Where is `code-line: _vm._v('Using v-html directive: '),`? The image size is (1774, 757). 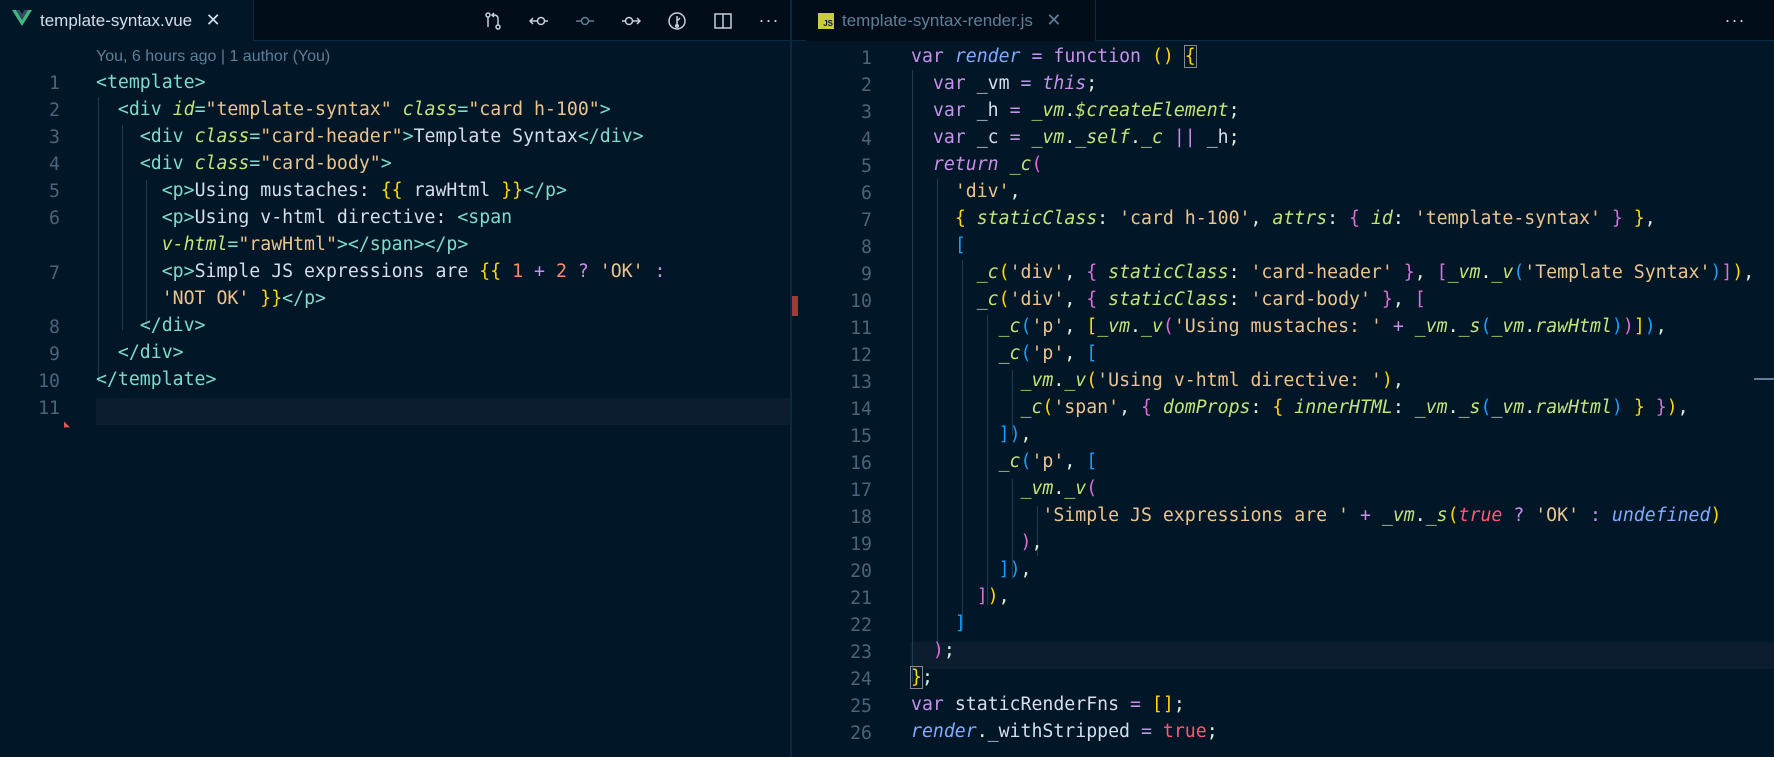 code-line: _vm._v('Using v-html directive: '), is located at coordinates (1212, 380).